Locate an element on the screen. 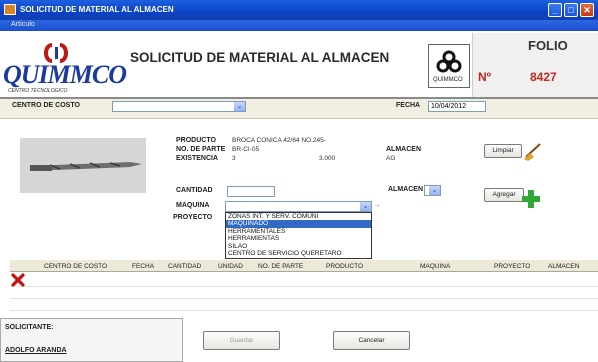 The height and width of the screenshot is (362, 598). producto-label: PRODUCTO is located at coordinates (196, 140).